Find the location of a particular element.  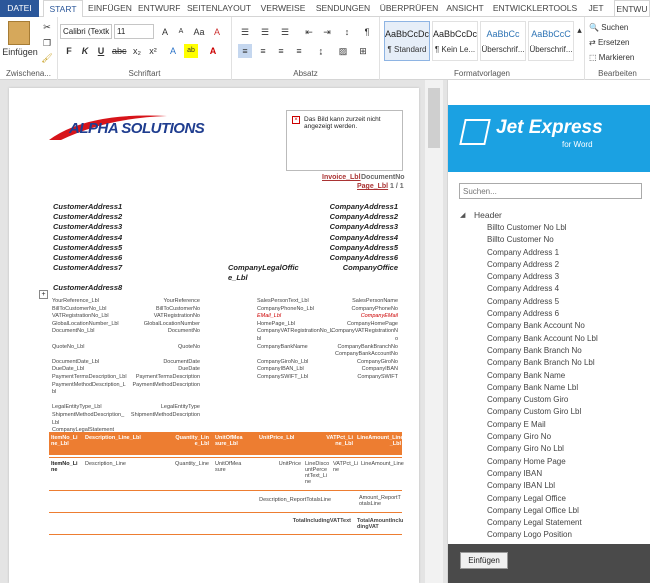

align-left-icon: ≡ is located at coordinates (245, 51).